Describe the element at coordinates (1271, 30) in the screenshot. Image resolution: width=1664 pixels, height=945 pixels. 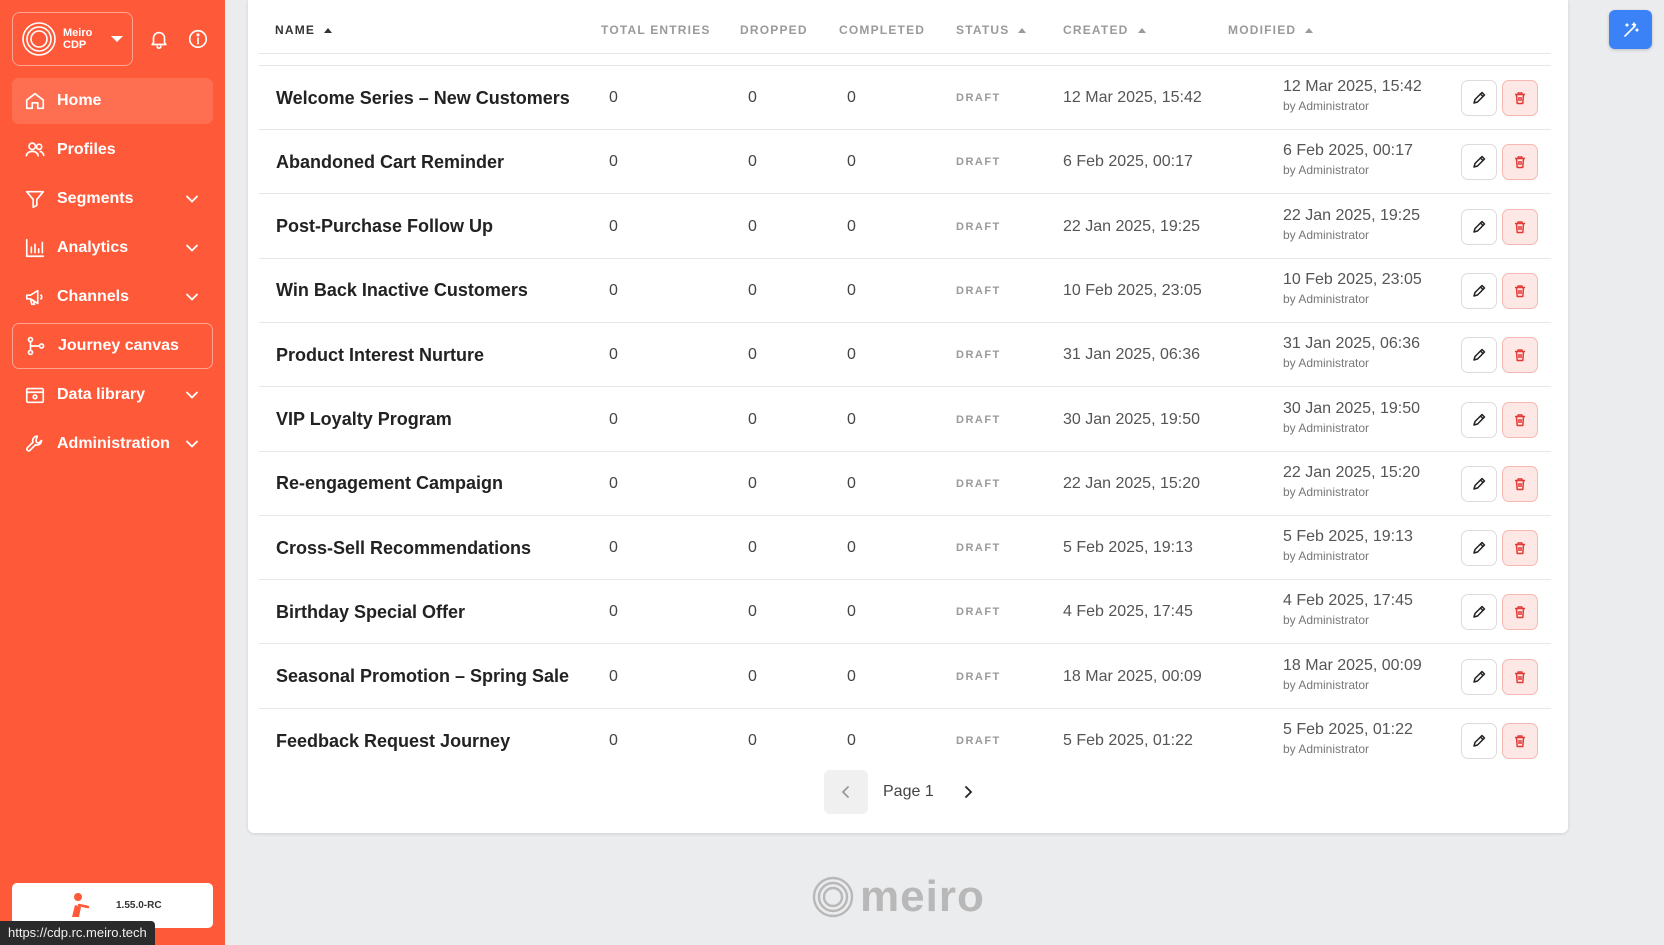
I see `column-header-modified: MODIFIED` at that location.